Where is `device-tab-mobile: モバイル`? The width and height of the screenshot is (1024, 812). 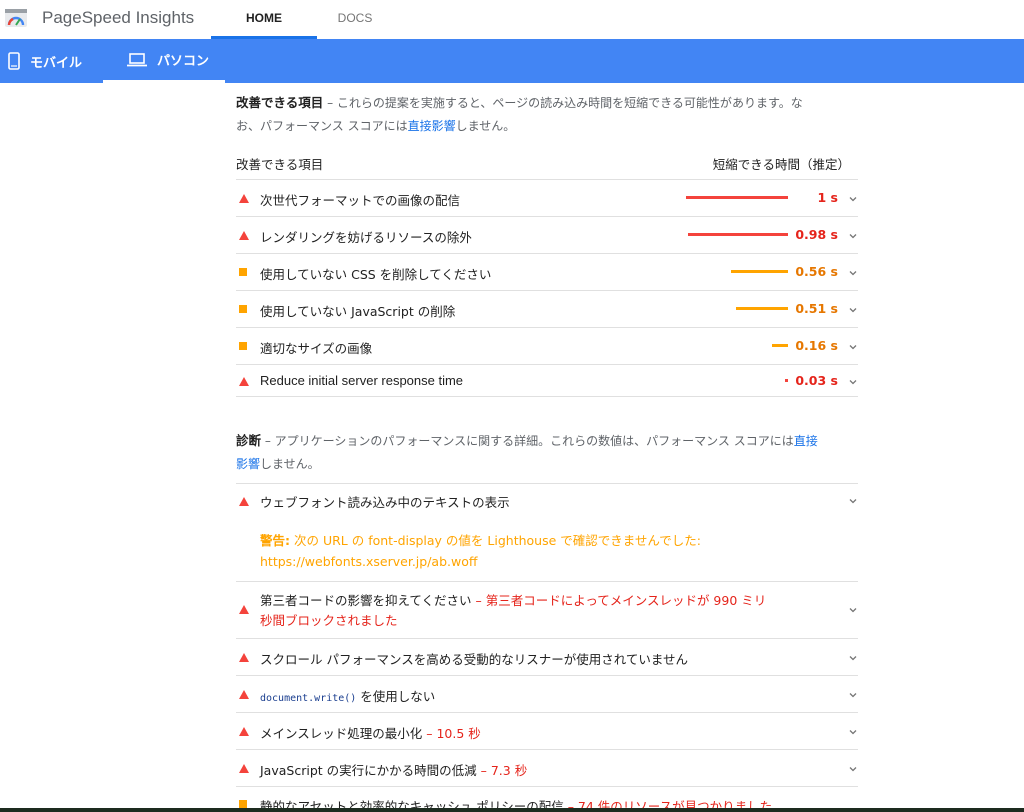
device-tab-mobile: モバイル is located at coordinates (55, 61).